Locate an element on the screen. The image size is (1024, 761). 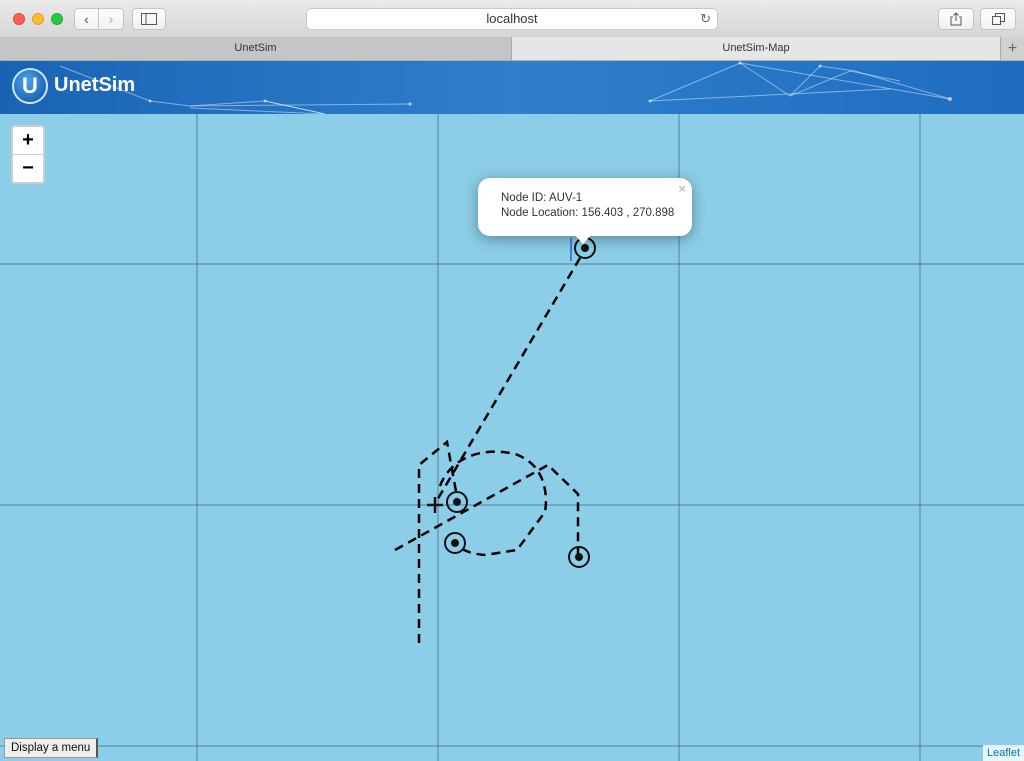
popup-node-location: Node Location: 156.403 , 270.898 is located at coordinates (588, 213).